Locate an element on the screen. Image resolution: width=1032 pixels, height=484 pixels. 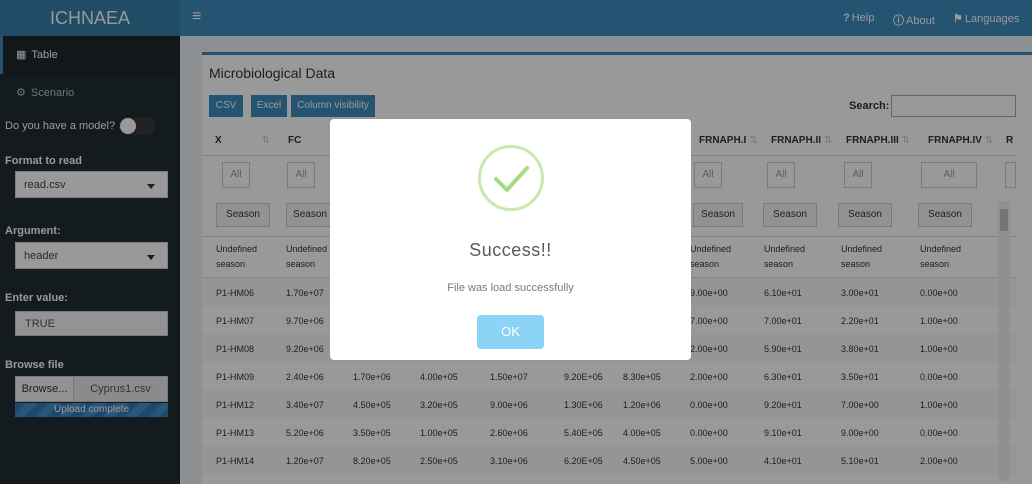
dialog-title: Success!! is located at coordinates (510, 250).